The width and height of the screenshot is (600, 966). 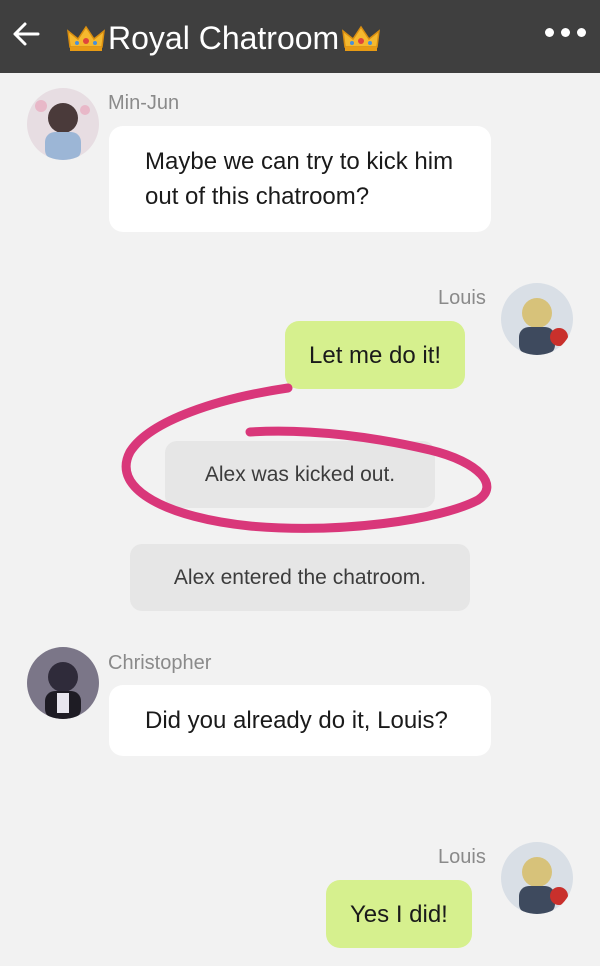 What do you see at coordinates (160, 663) in the screenshot?
I see `sender-name: Christopher` at bounding box center [160, 663].